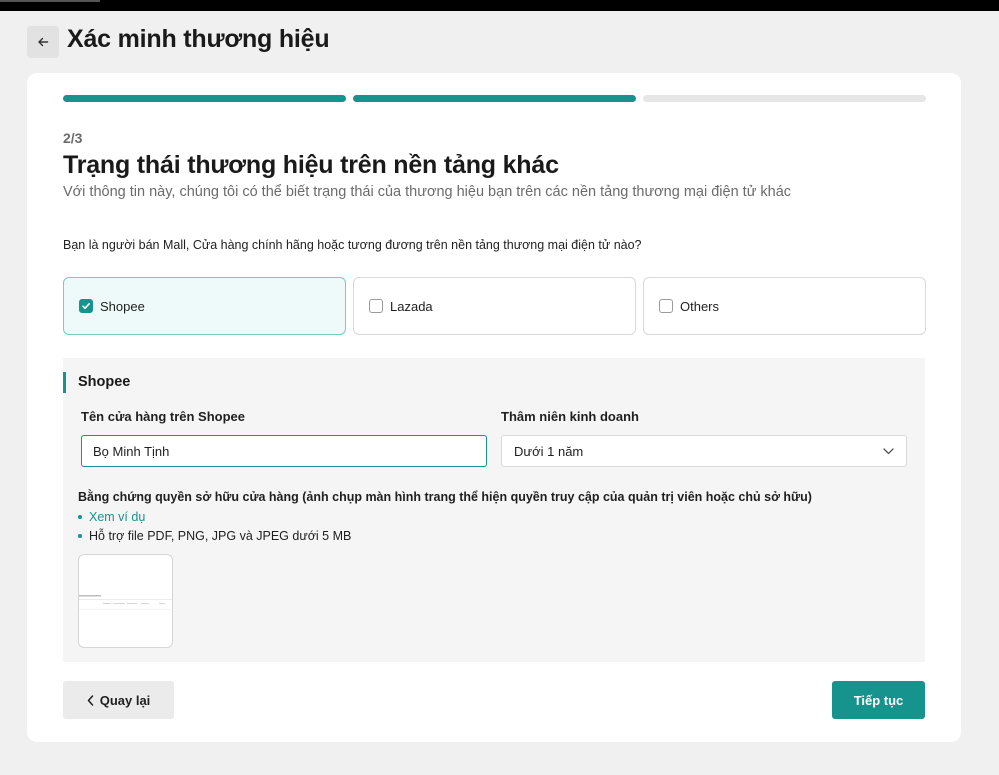 This screenshot has height=775, width=999. I want to click on example-bullet: Xem ví dụ, so click(111, 517).